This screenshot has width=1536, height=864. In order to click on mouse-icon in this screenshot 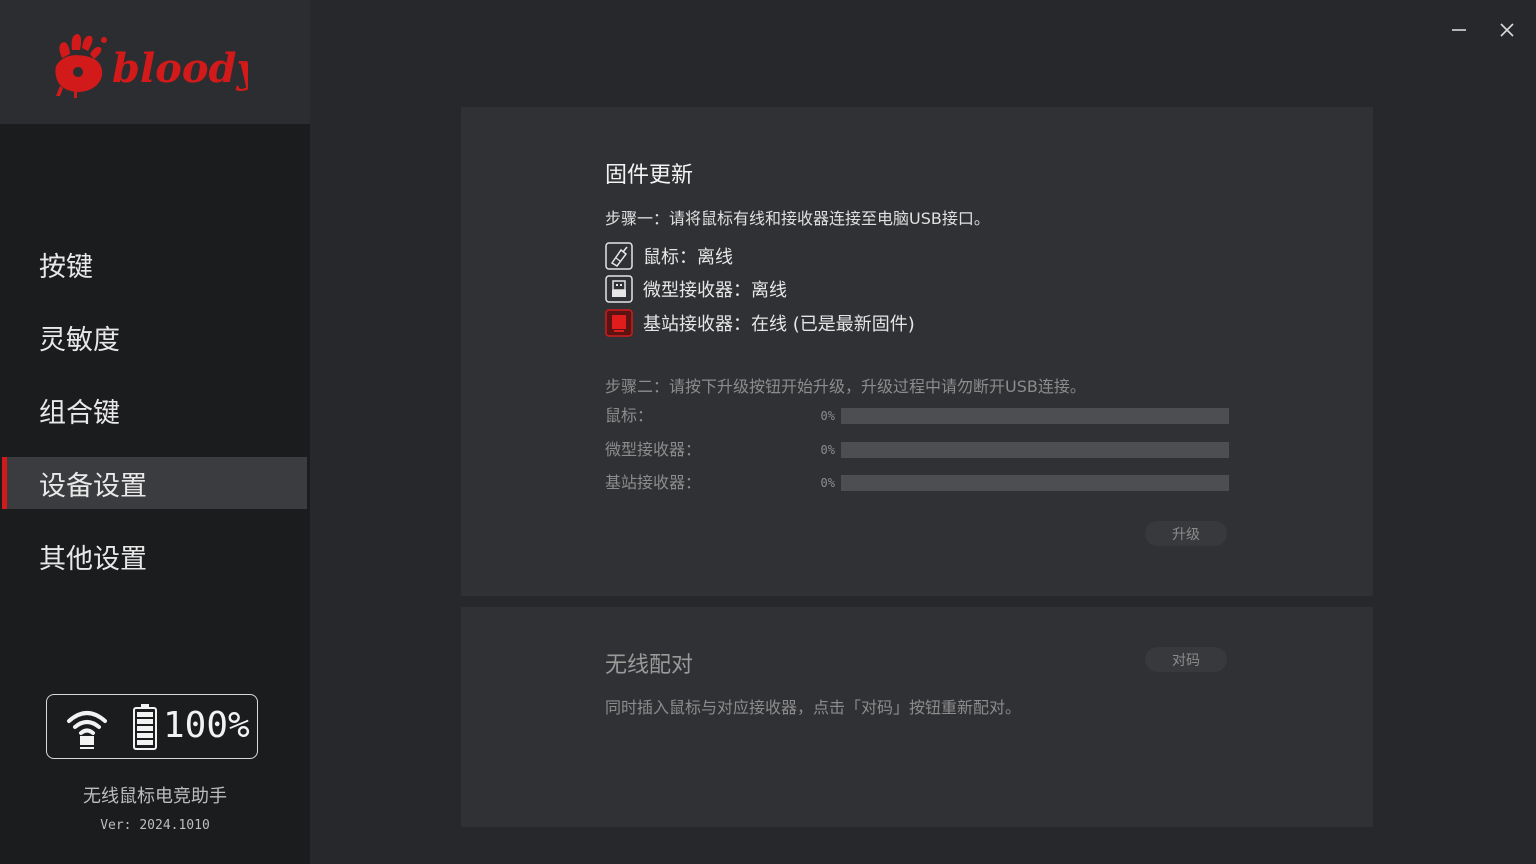, I will do `click(619, 256)`.